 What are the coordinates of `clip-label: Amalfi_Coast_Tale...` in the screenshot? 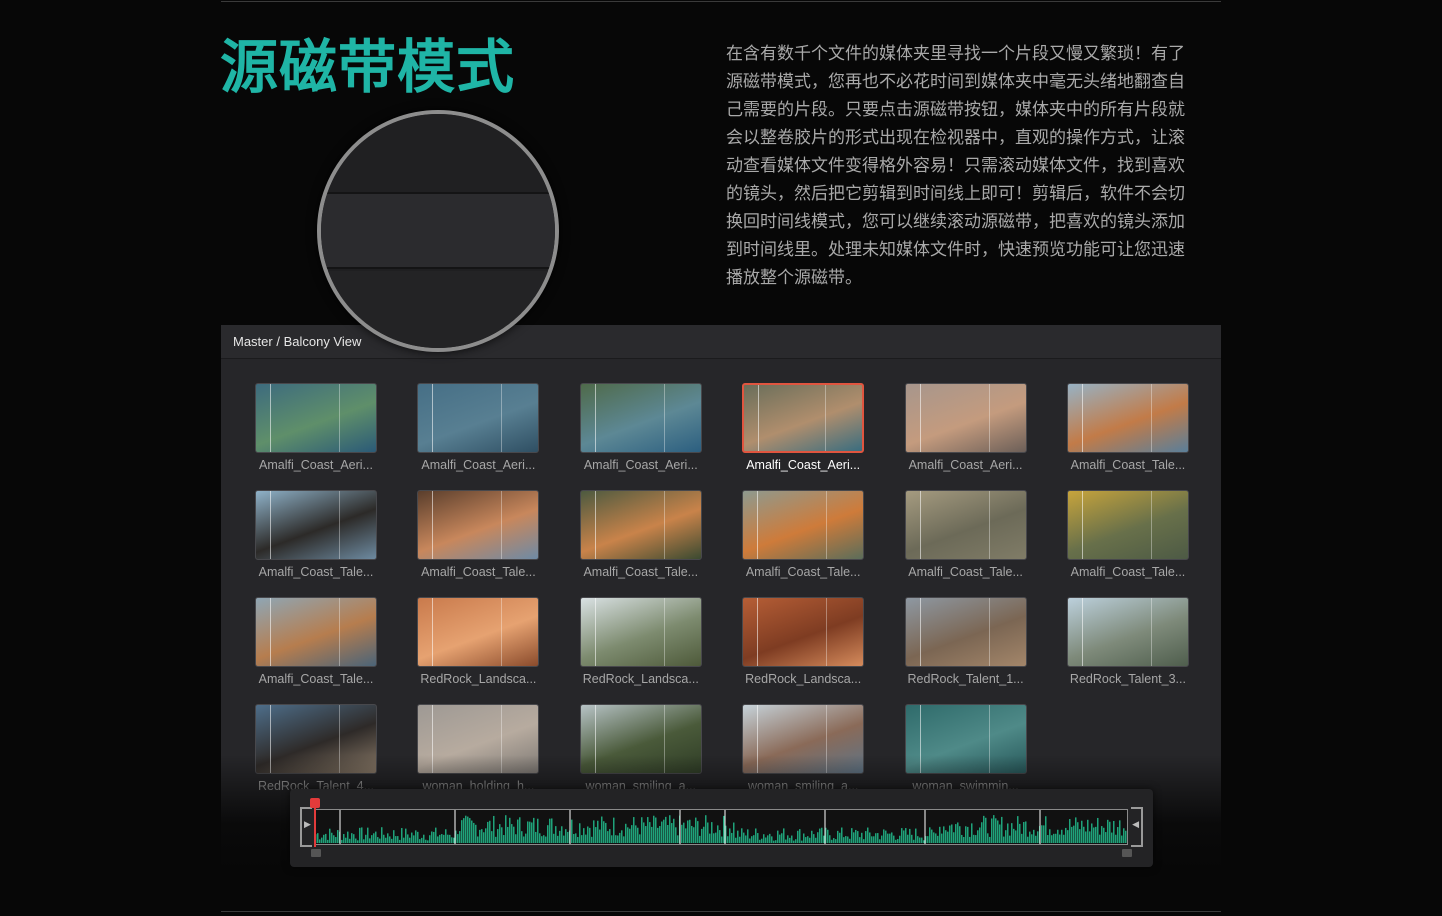 It's located at (1128, 465).